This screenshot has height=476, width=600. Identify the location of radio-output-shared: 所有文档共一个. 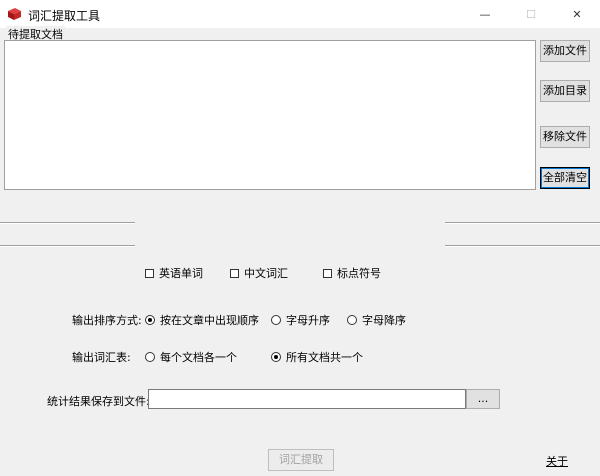
(317, 357).